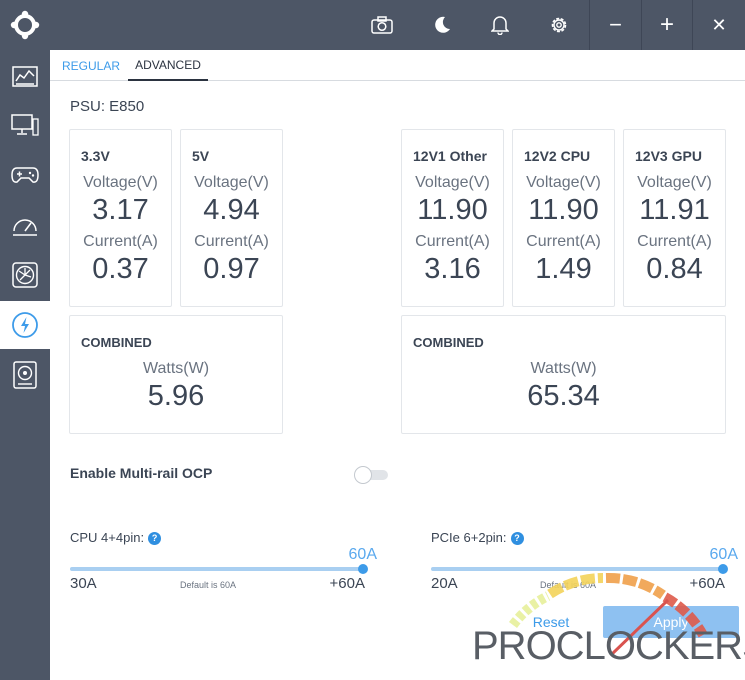 This screenshot has height=680, width=745. What do you see at coordinates (563, 269) in the screenshot?
I see `current-value: 1.49` at bounding box center [563, 269].